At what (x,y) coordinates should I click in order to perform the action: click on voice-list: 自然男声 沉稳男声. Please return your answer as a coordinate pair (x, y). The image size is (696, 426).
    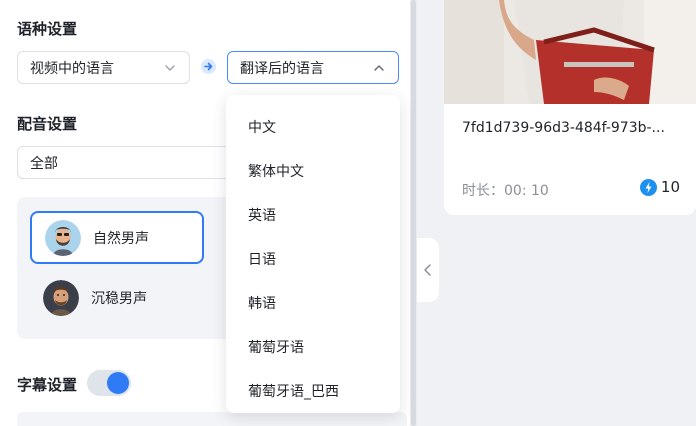
    Looking at the image, I should click on (132, 268).